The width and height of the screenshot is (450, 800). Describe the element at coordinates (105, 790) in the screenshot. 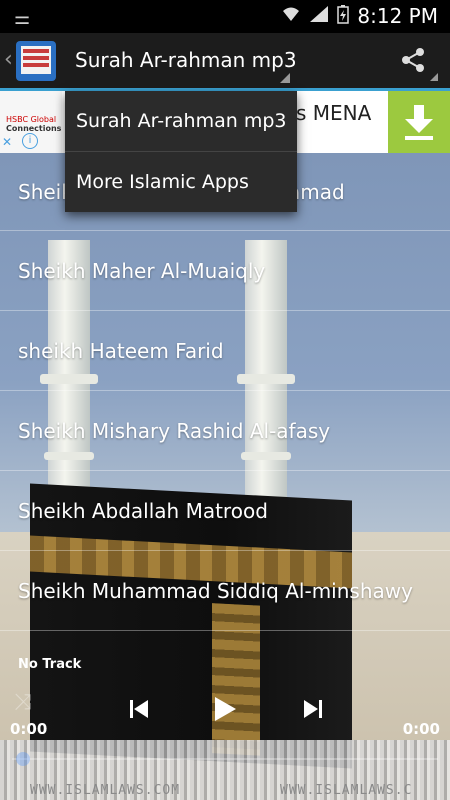

I see `watermark-left: WWW.ISLAMLAWS.COM` at that location.